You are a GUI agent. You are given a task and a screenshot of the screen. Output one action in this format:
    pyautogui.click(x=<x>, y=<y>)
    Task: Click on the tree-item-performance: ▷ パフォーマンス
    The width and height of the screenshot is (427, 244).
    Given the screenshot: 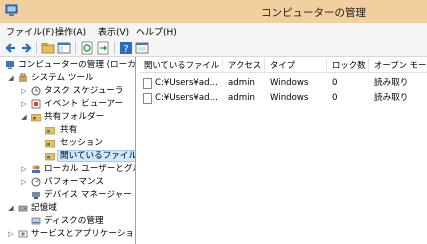 What is the action you would take?
    pyautogui.click(x=67, y=182)
    